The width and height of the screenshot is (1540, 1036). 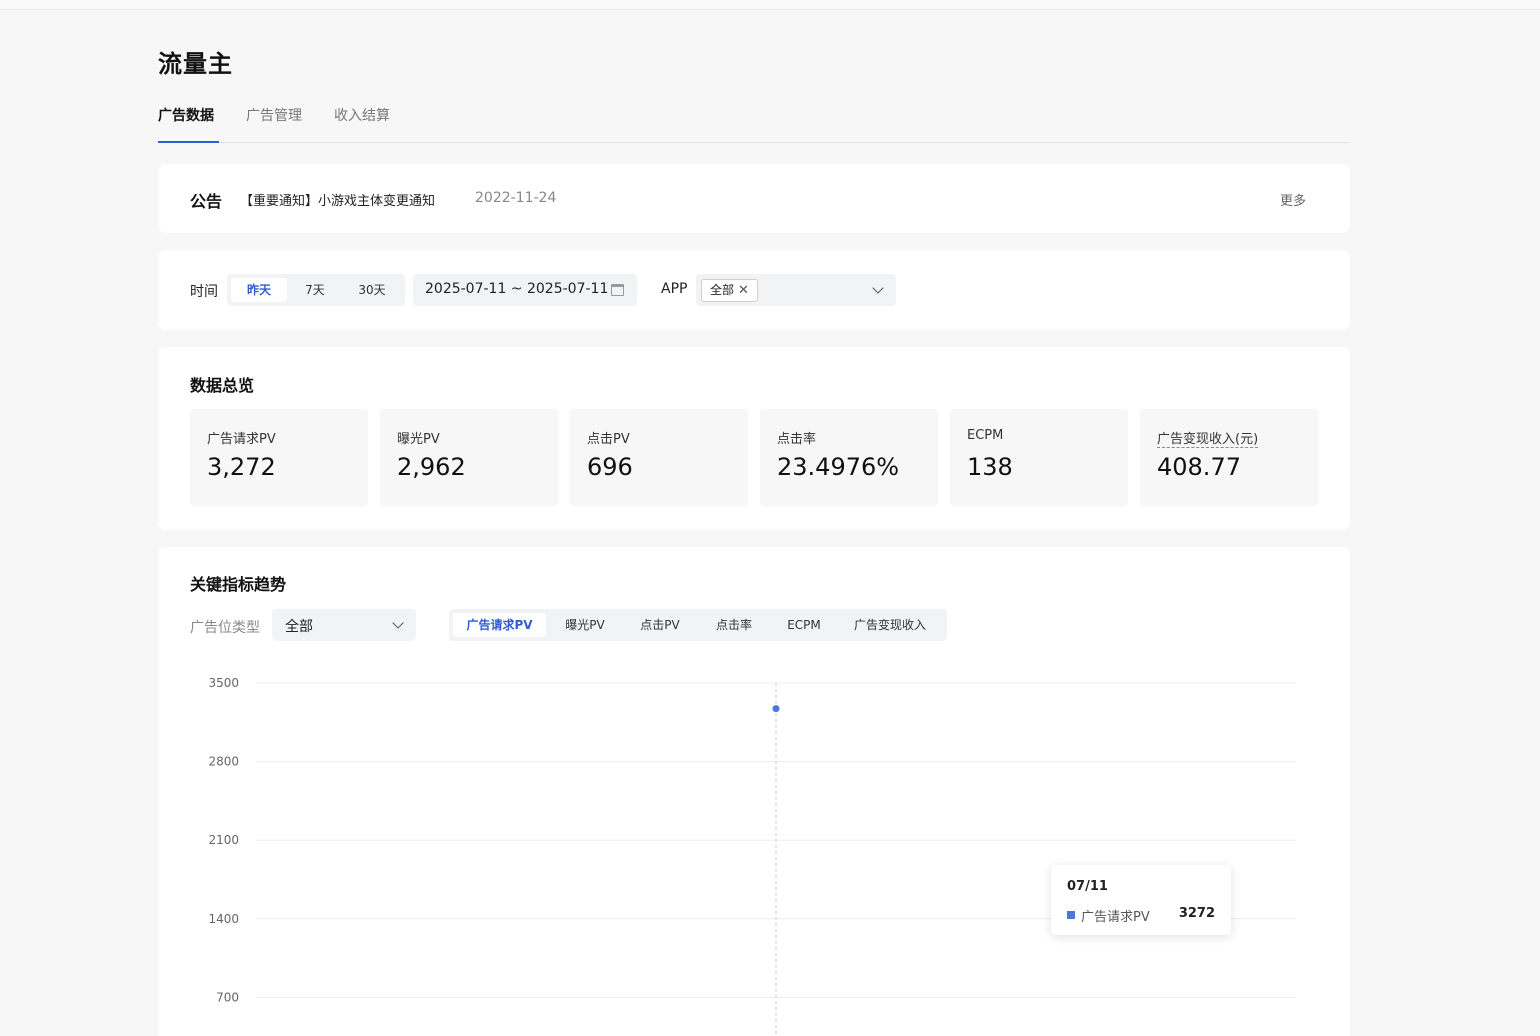 What do you see at coordinates (204, 292) in the screenshot?
I see `time-label: 时间` at bounding box center [204, 292].